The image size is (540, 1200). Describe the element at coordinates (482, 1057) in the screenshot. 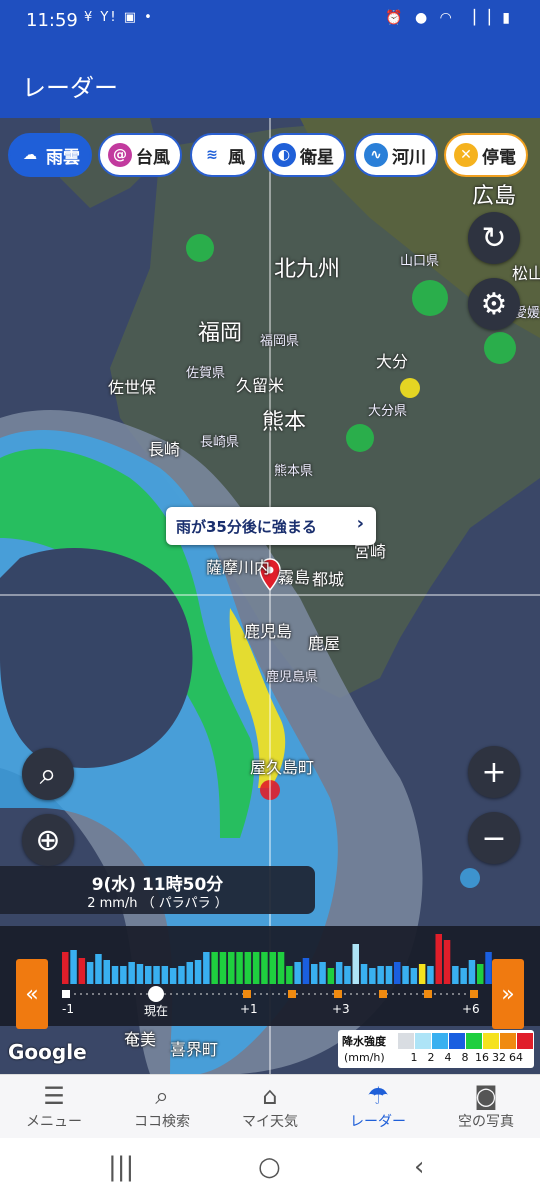

I see `legend-value: 16` at that location.